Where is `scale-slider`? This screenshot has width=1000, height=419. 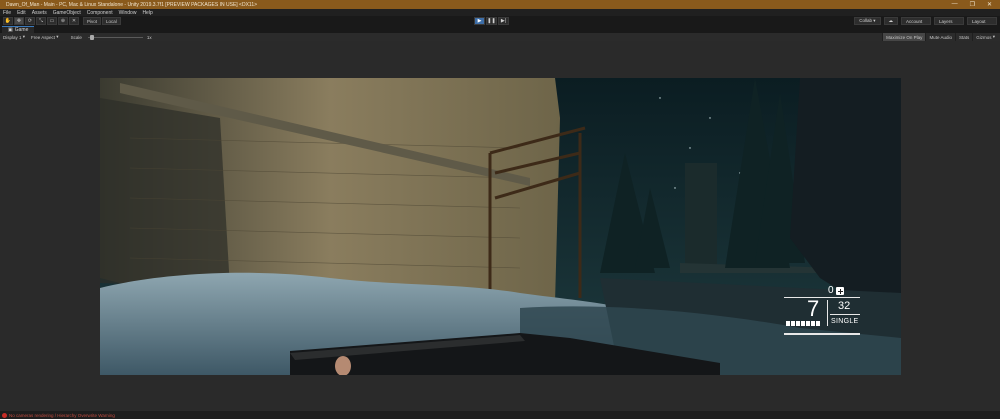
scale-slider is located at coordinates (115, 37).